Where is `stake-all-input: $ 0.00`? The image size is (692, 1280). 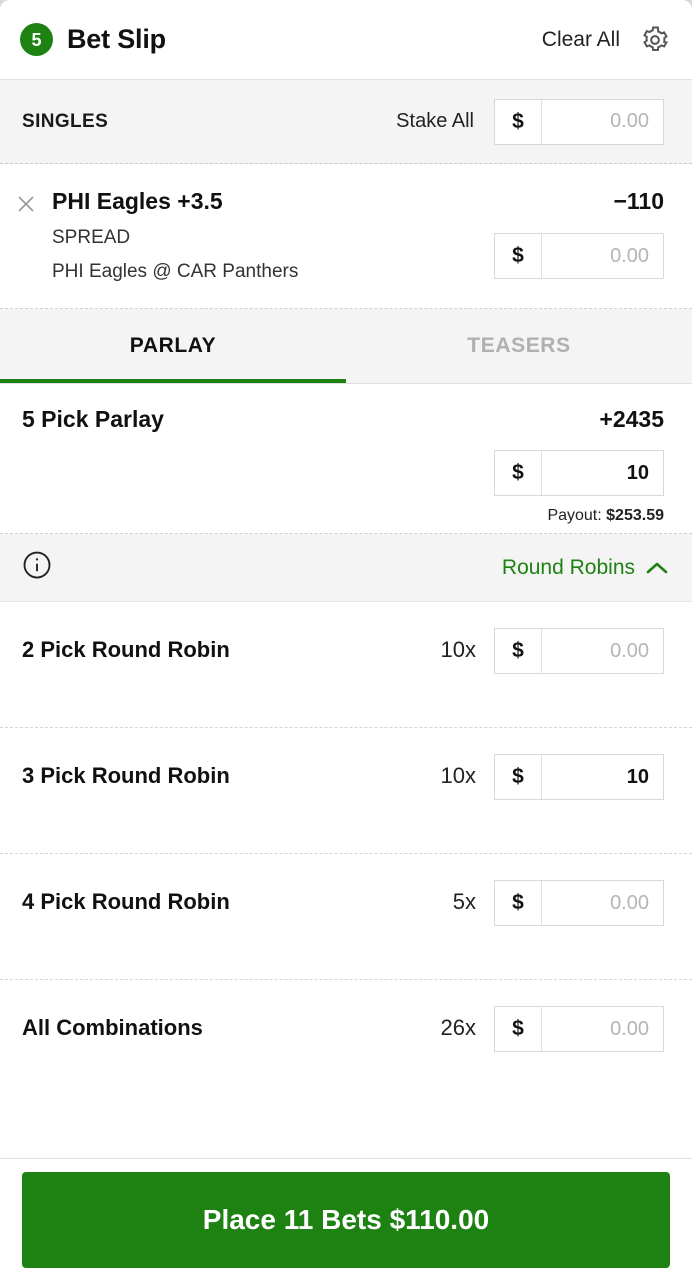 stake-all-input: $ 0.00 is located at coordinates (579, 121).